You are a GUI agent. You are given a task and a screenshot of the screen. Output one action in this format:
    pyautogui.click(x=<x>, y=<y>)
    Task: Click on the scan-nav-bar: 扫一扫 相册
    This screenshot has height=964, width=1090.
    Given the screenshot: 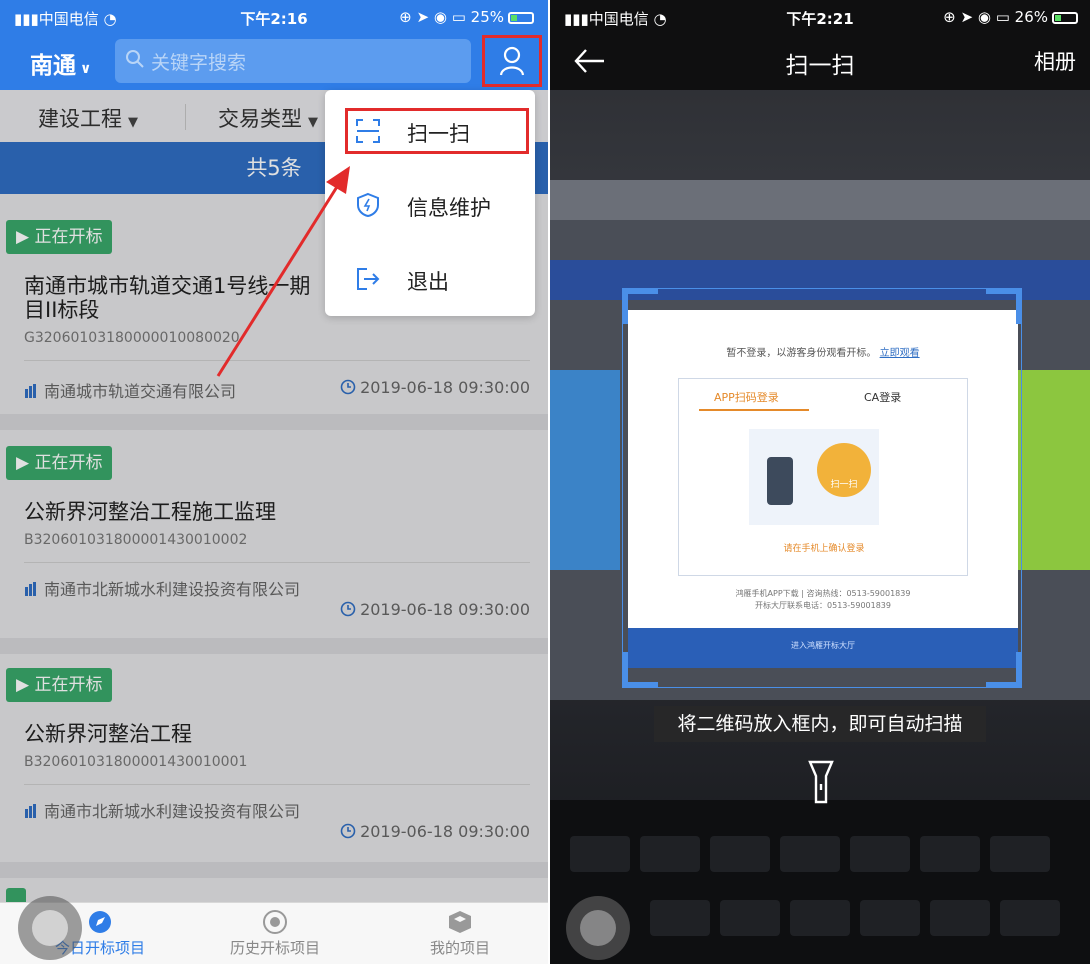 What is the action you would take?
    pyautogui.click(x=820, y=62)
    